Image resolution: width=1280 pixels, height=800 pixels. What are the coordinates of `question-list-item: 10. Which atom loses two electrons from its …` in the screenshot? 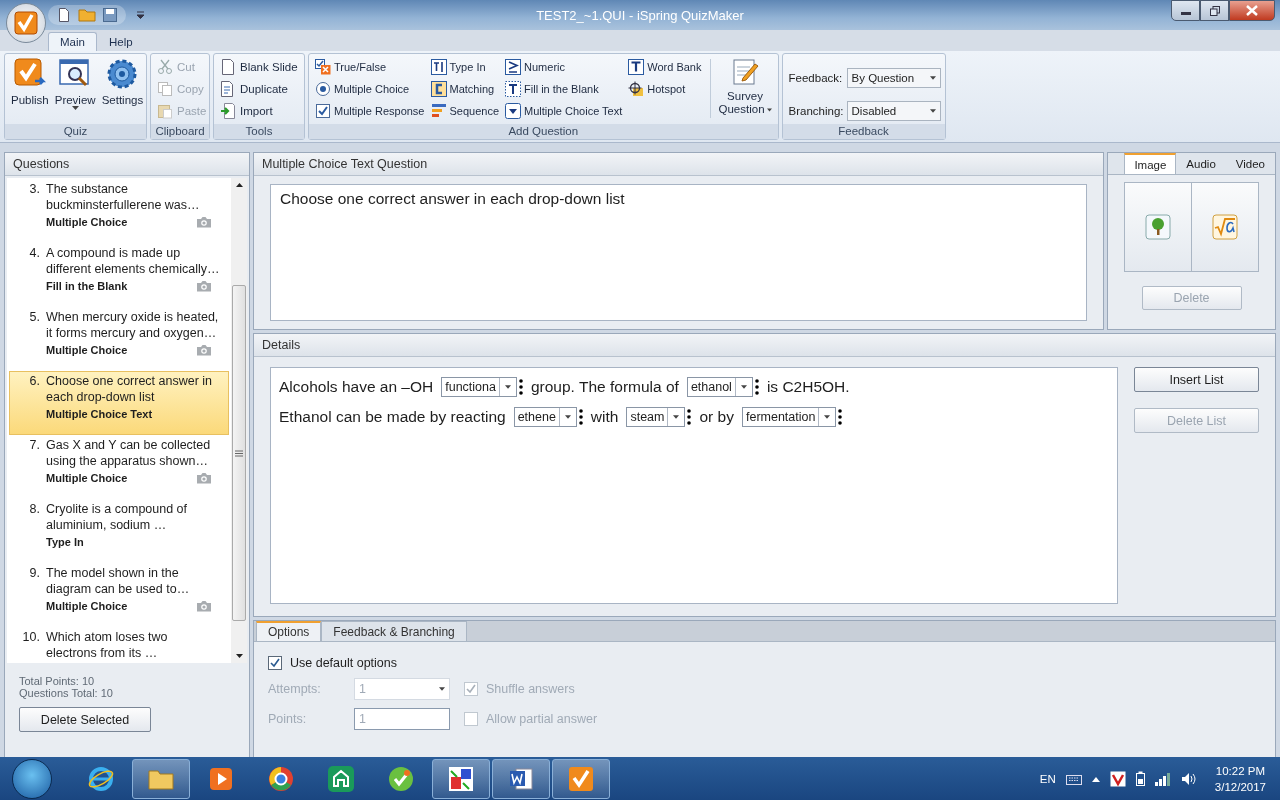 It's located at (119, 644).